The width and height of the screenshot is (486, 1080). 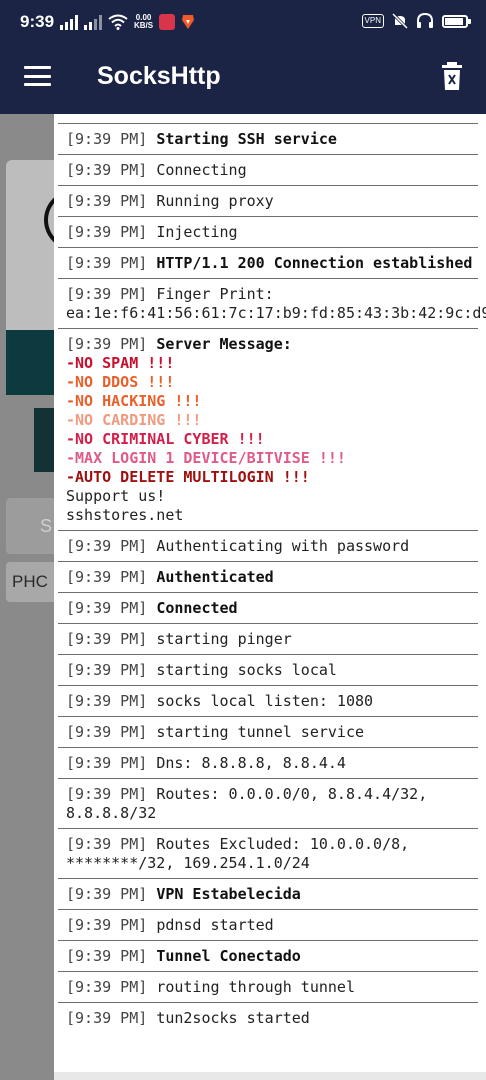 I want to click on log-message: Running proxy, so click(x=215, y=201).